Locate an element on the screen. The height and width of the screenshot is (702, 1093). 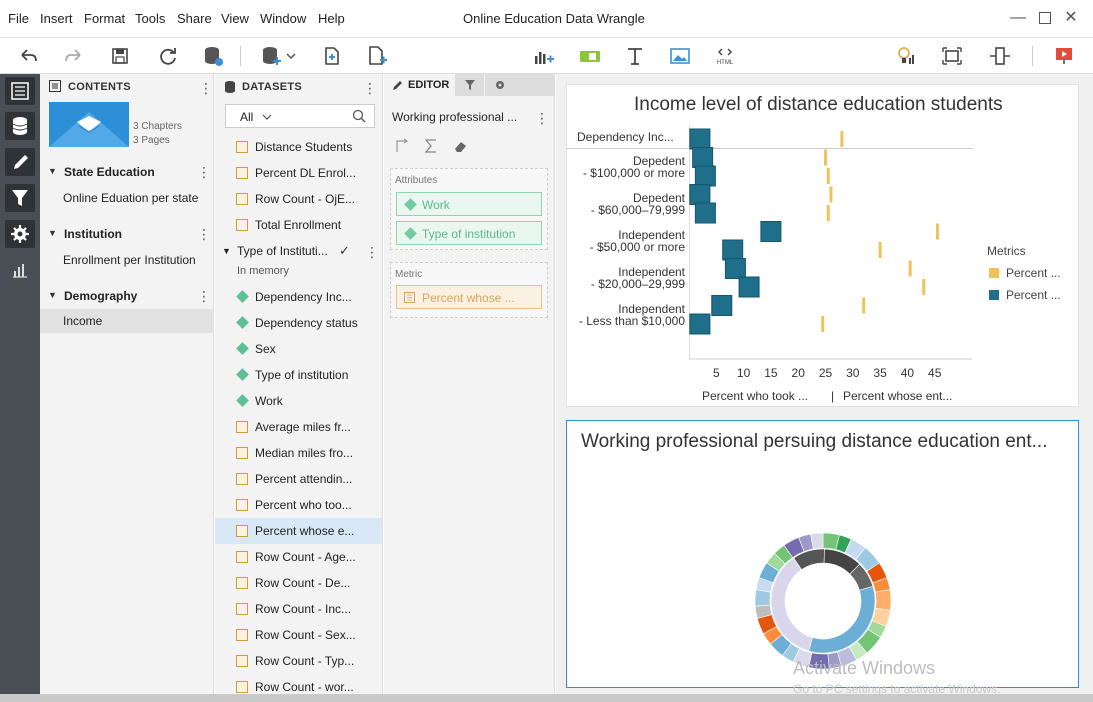
add-data-icon is located at coordinates (272, 56).